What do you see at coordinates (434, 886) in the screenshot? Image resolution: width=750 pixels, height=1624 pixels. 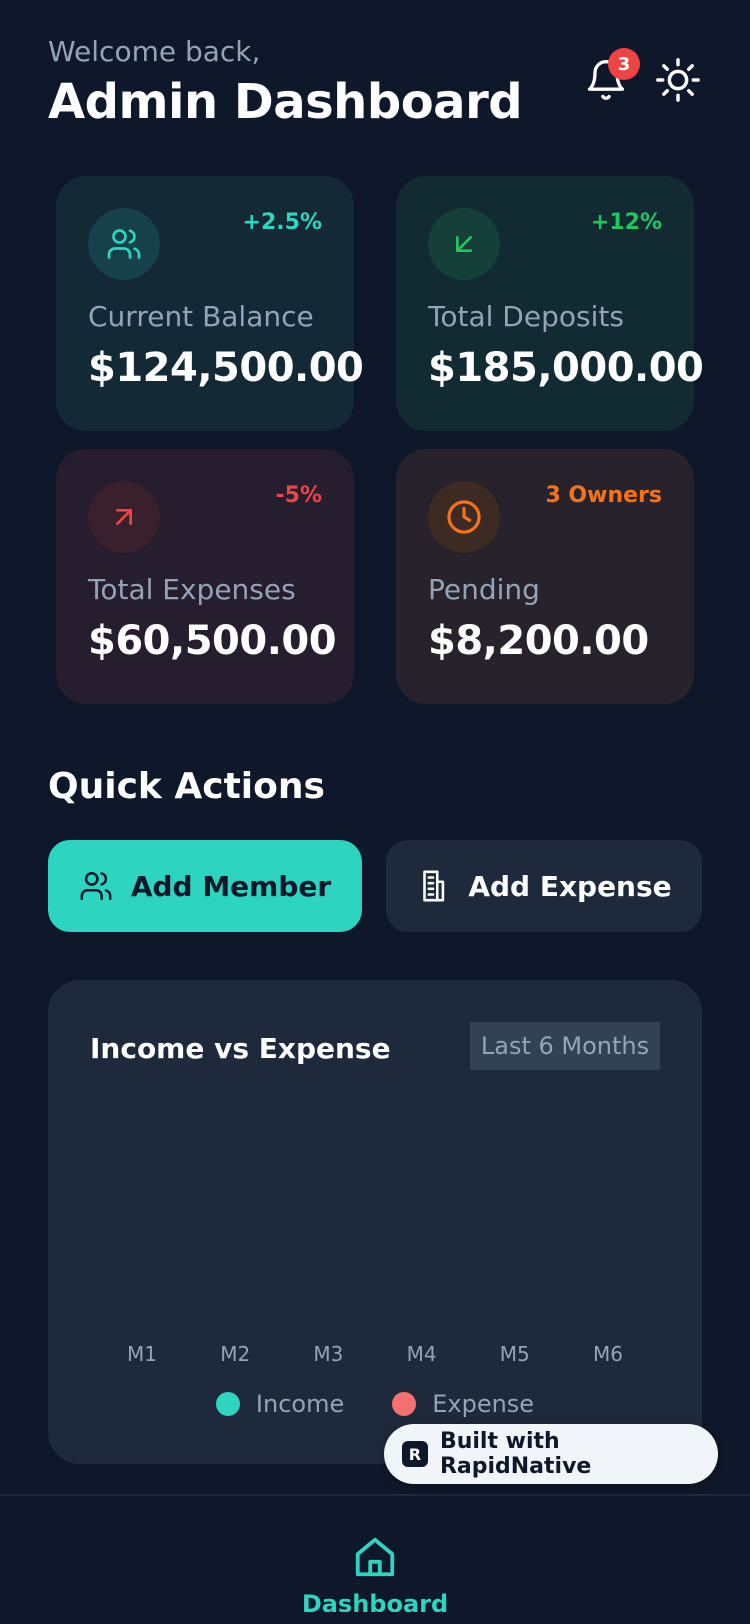 I see `receipt-icon` at bounding box center [434, 886].